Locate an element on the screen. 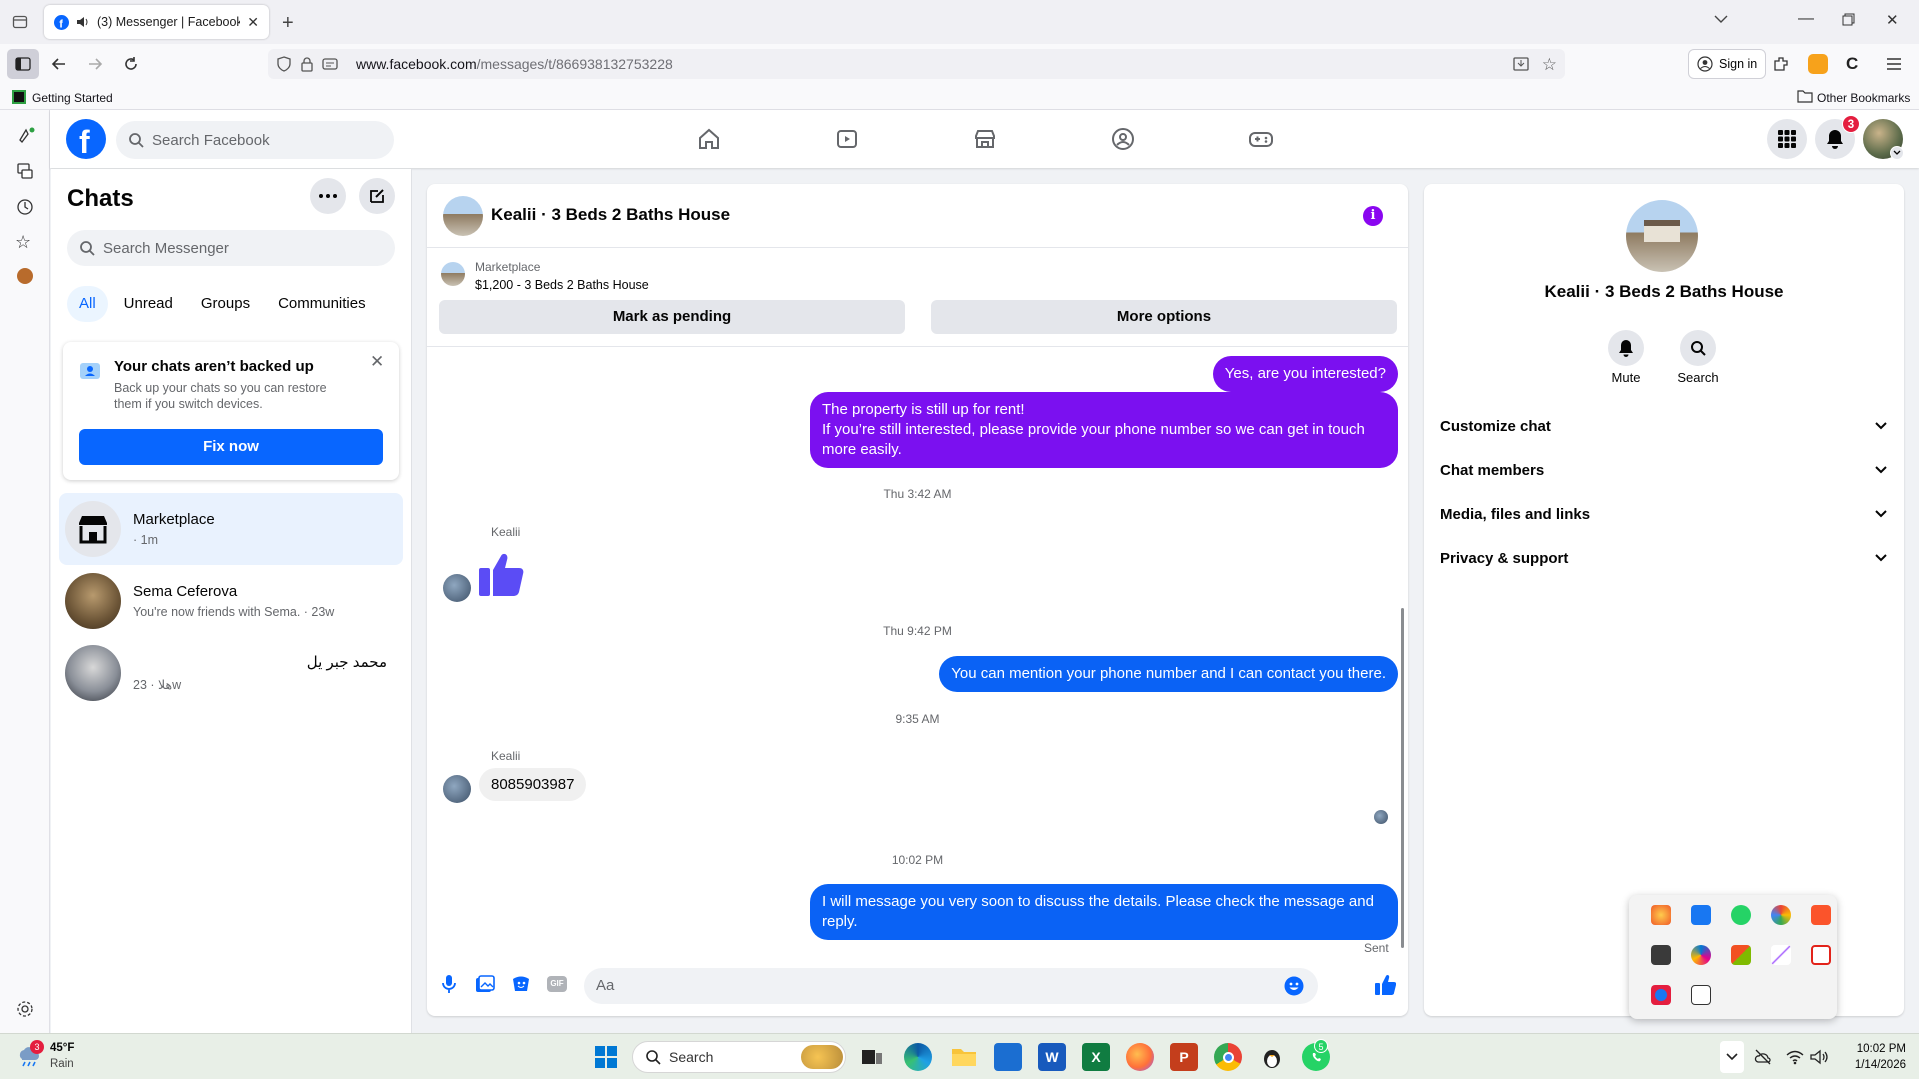 The height and width of the screenshot is (1079, 1919). wifi-icon is located at coordinates (1795, 1057).